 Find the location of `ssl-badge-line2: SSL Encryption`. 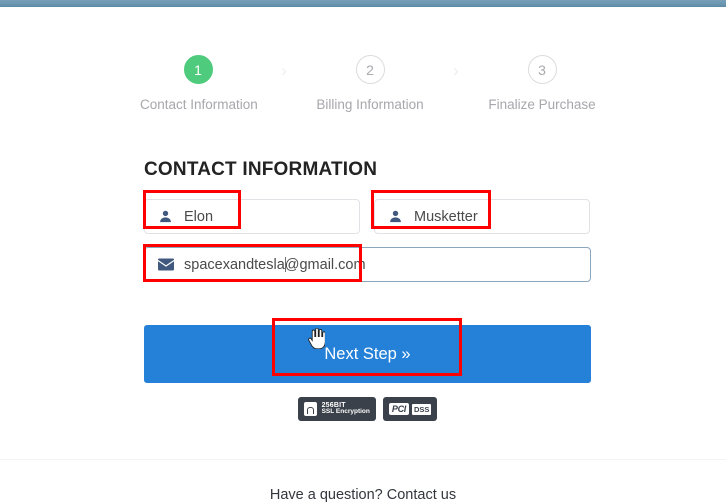

ssl-badge-line2: SSL Encryption is located at coordinates (345, 412).